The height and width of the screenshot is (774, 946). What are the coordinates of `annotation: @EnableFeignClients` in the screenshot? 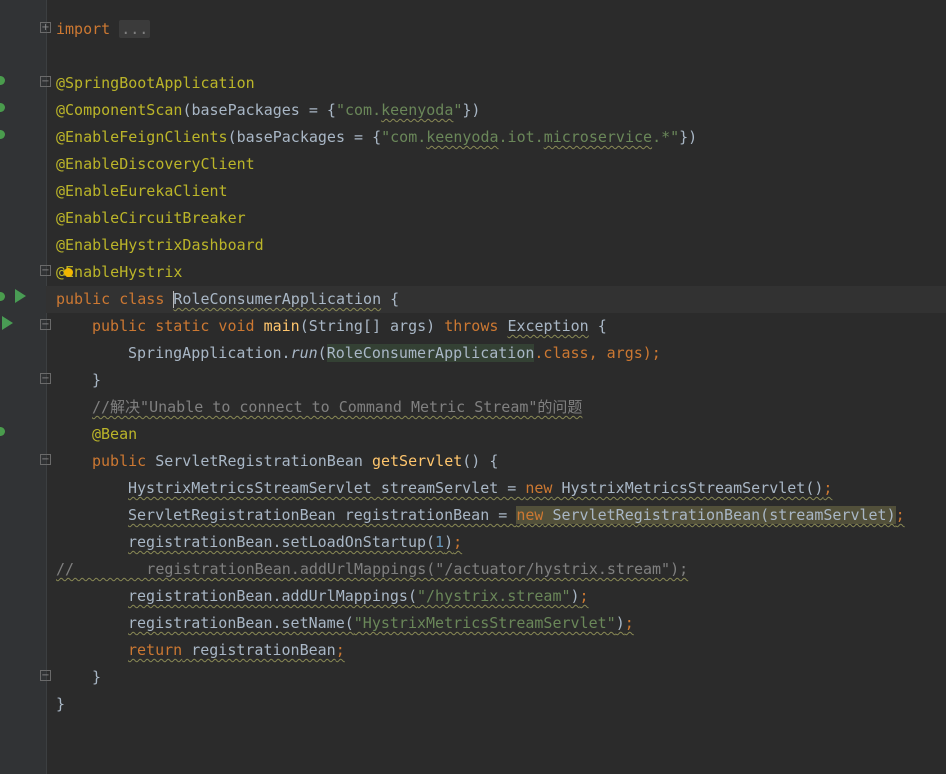 It's located at (142, 137).